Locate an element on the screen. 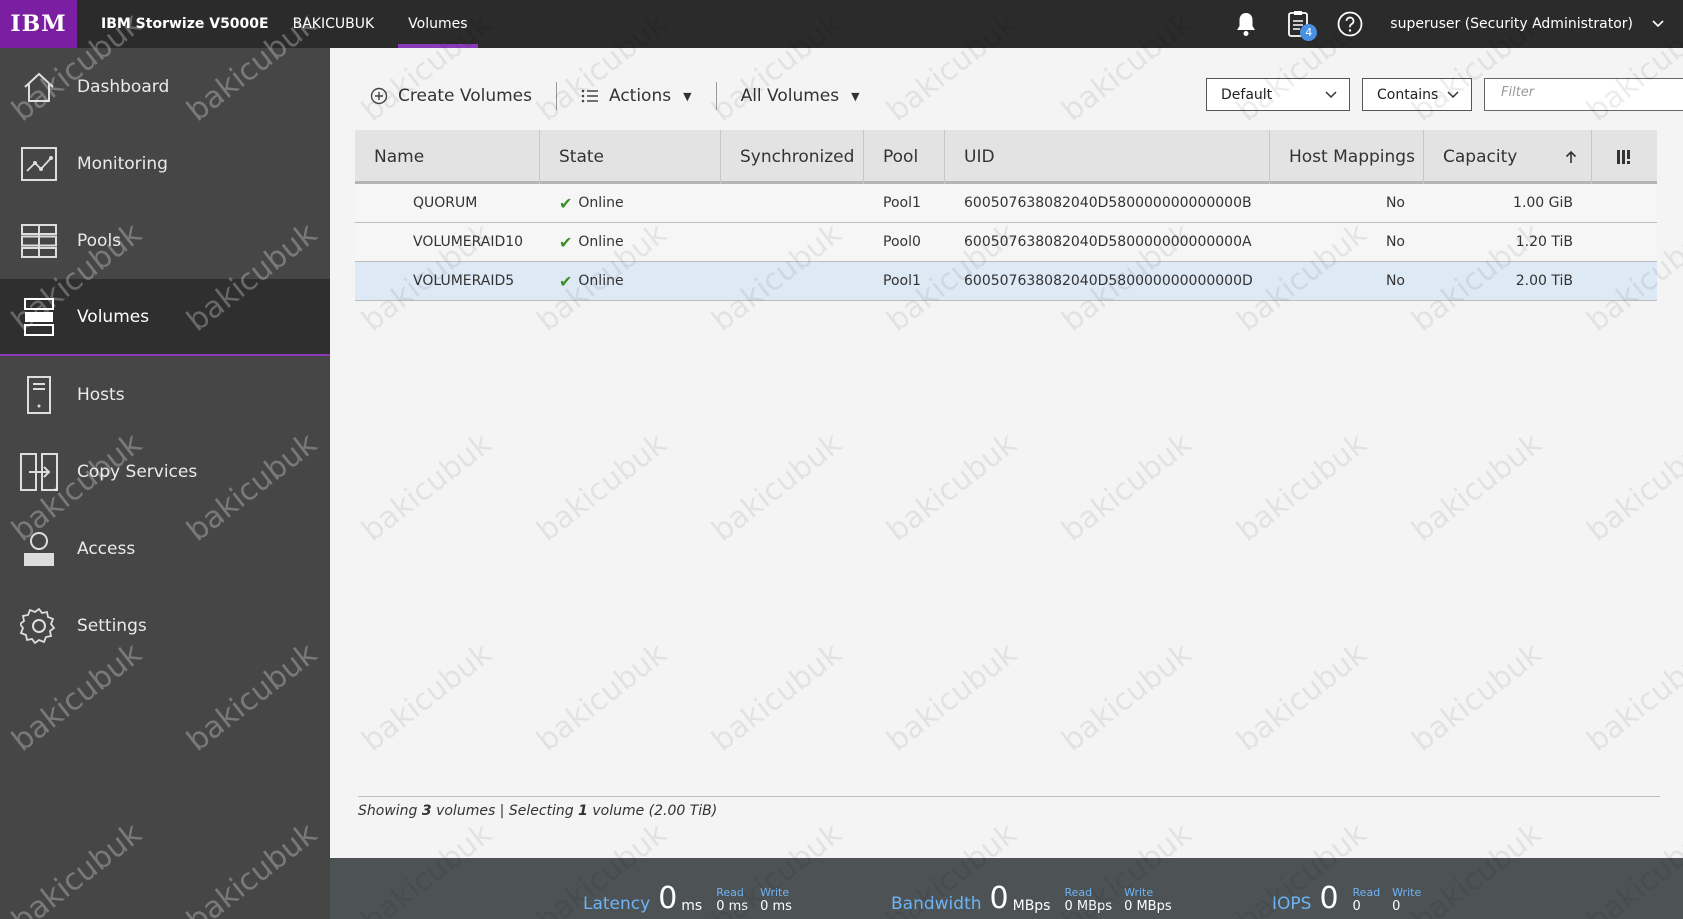  cell-capacity: 1.00 GiB is located at coordinates (1543, 203).